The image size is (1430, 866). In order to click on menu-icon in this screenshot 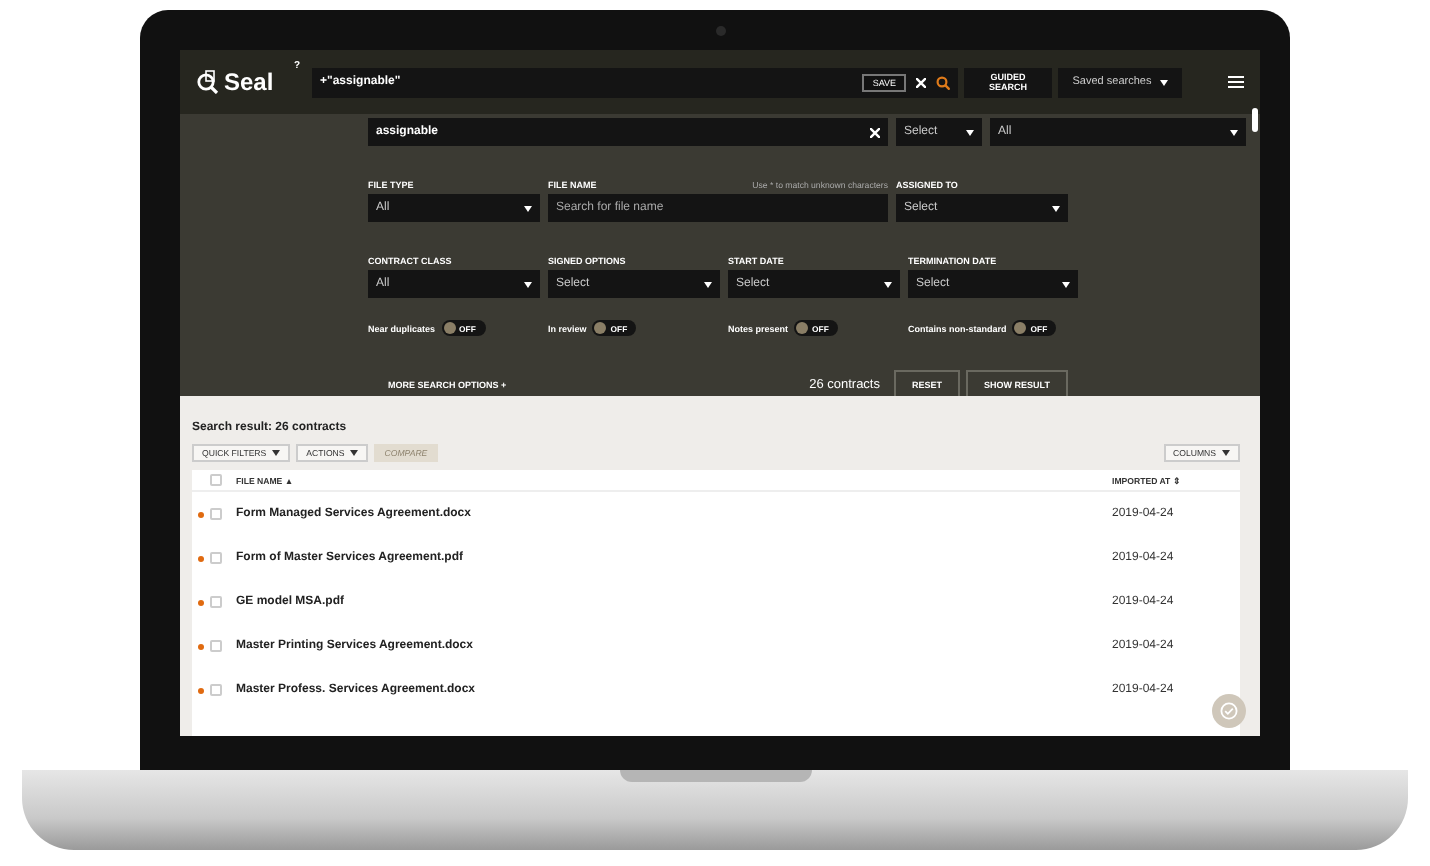, I will do `click(1236, 82)`.